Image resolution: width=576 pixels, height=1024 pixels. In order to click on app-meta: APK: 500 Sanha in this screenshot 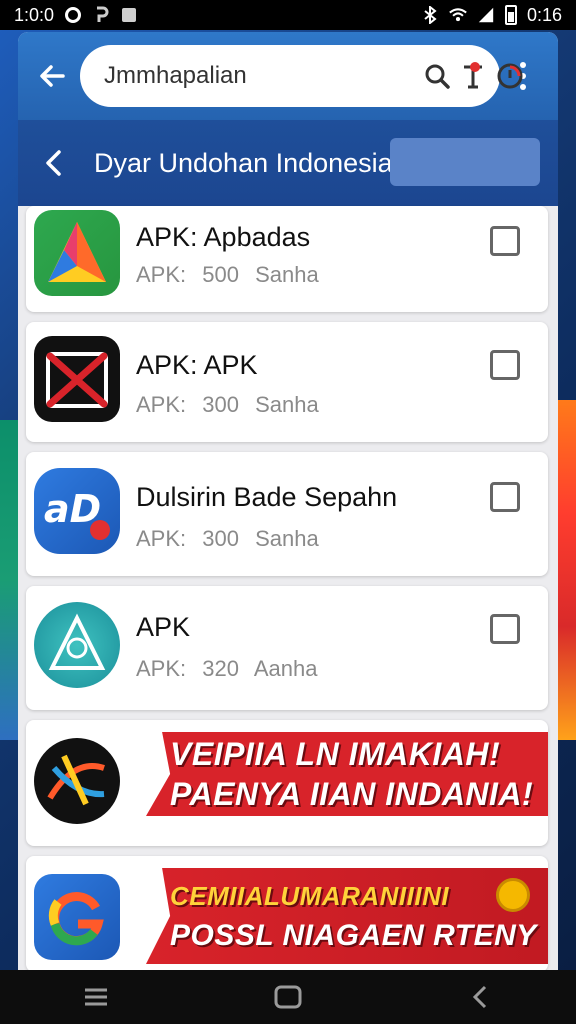, I will do `click(227, 274)`.